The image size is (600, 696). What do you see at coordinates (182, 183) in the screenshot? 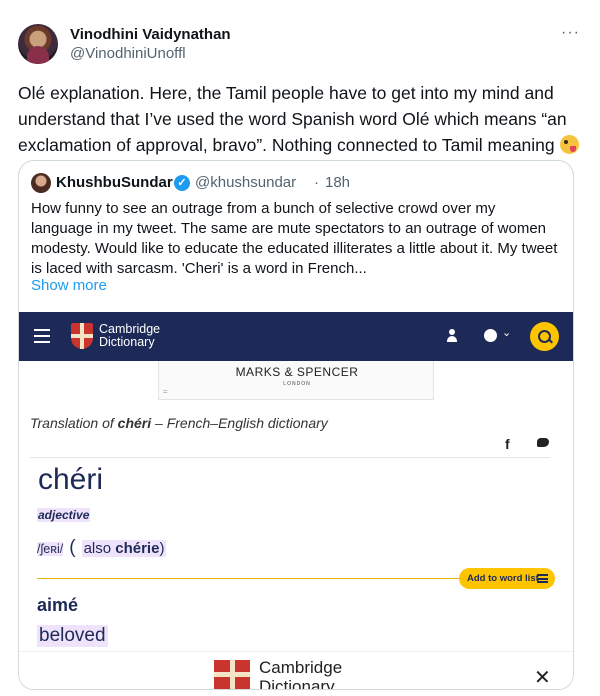
I see `verified-badge-icon: ✓` at bounding box center [182, 183].